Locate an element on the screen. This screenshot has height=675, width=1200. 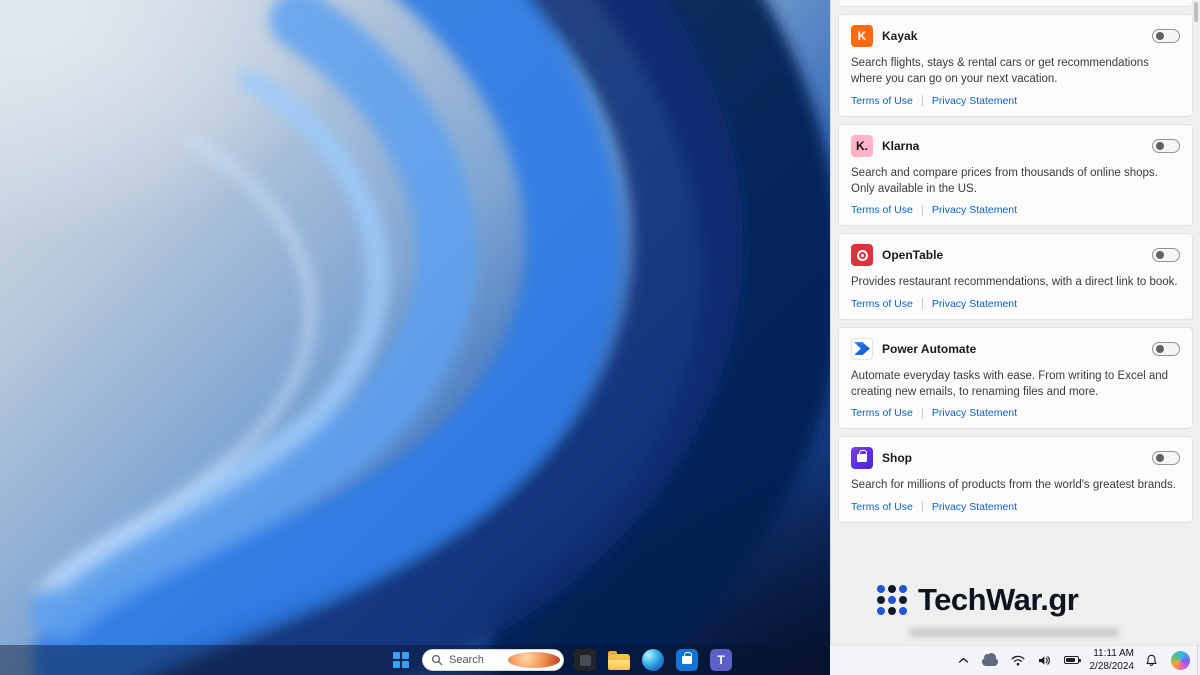
battery-button is located at coordinates (1071, 660).